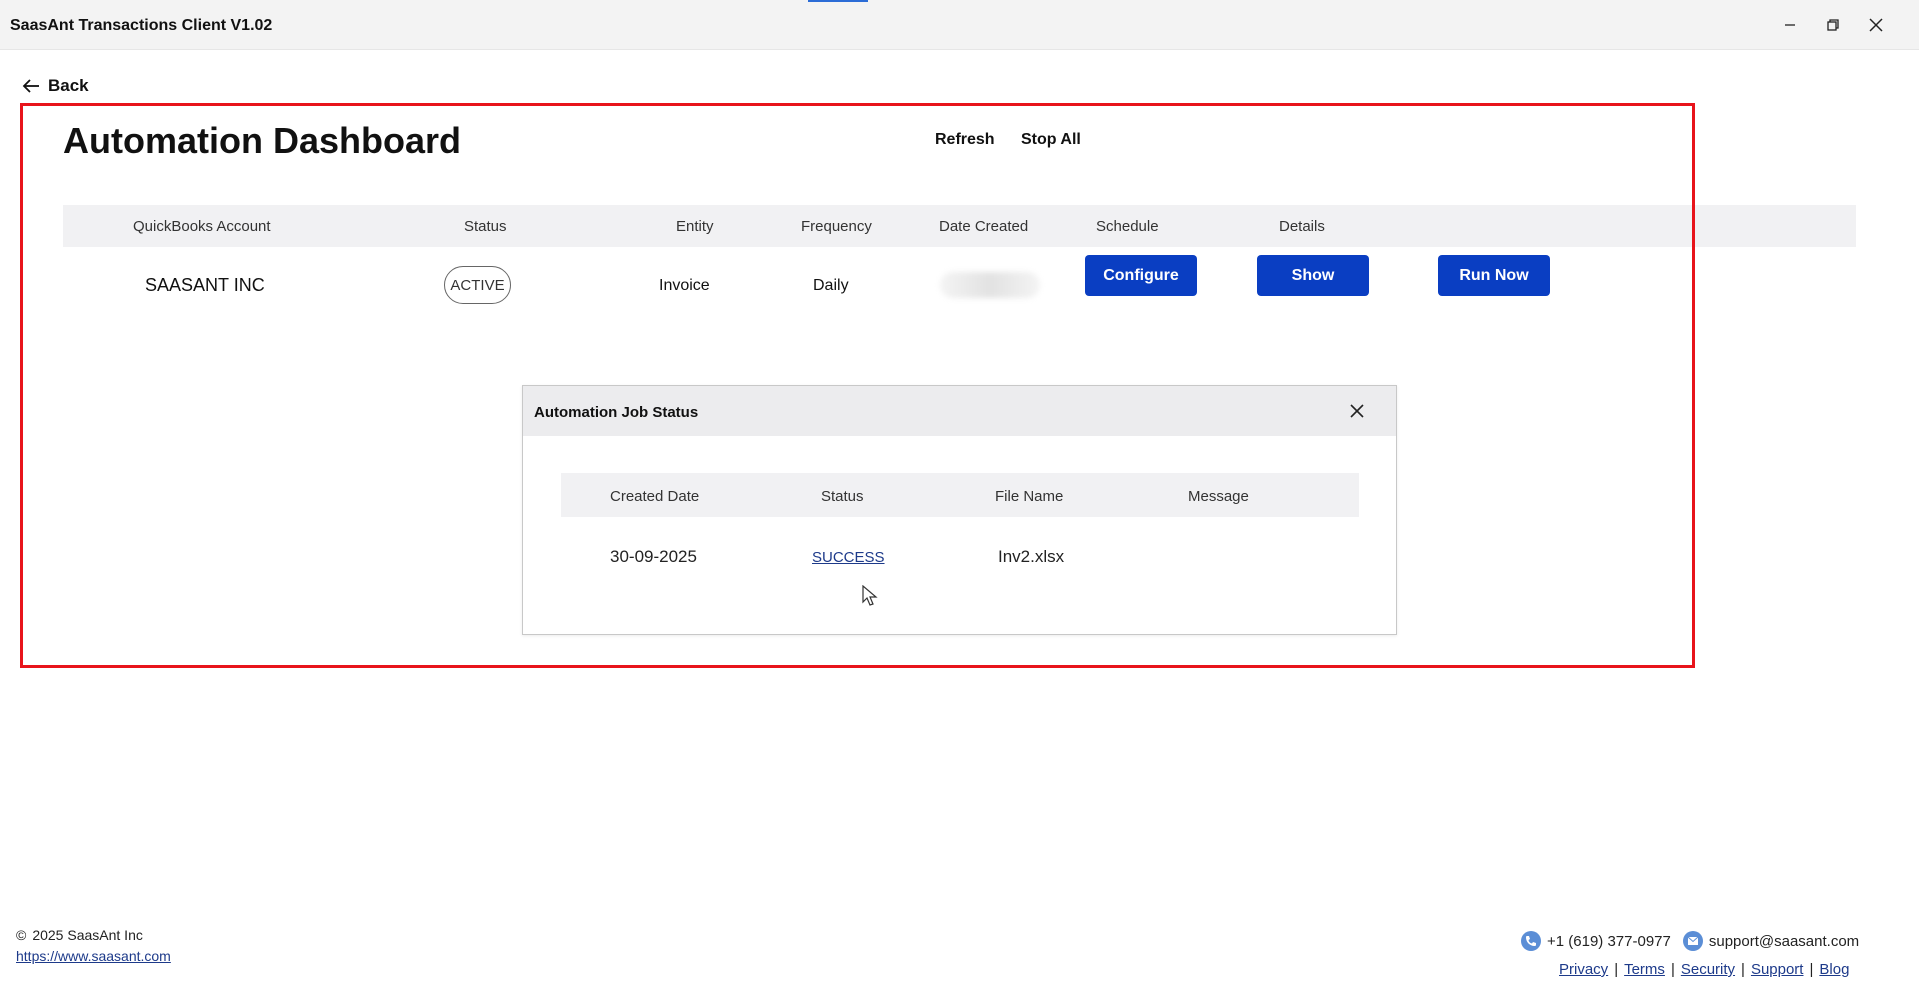 This screenshot has height=996, width=1919. I want to click on column-header-status: Status, so click(485, 226).